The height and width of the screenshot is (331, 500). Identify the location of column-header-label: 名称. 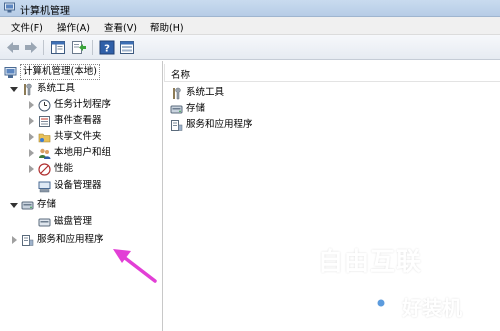
(181, 75).